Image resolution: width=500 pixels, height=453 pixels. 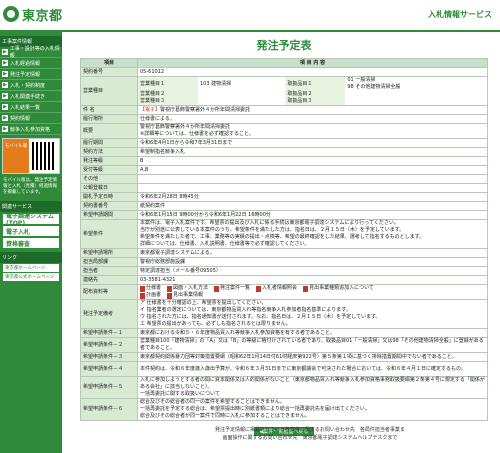 What do you see at coordinates (312, 170) in the screenshot?
I see `accept-rank: A,B` at bounding box center [312, 170].